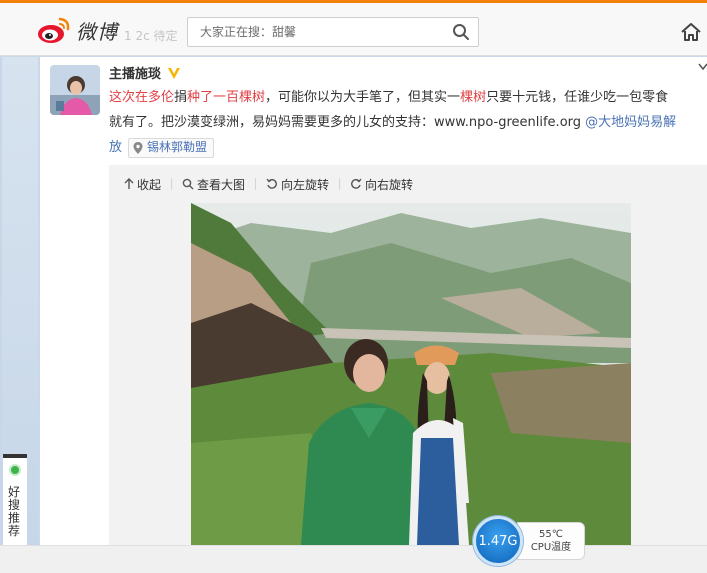 The height and width of the screenshot is (573, 707). Describe the element at coordinates (363, 97) in the screenshot. I see `text-fragment: ，可能你以为大手笔了，但其实一` at that location.